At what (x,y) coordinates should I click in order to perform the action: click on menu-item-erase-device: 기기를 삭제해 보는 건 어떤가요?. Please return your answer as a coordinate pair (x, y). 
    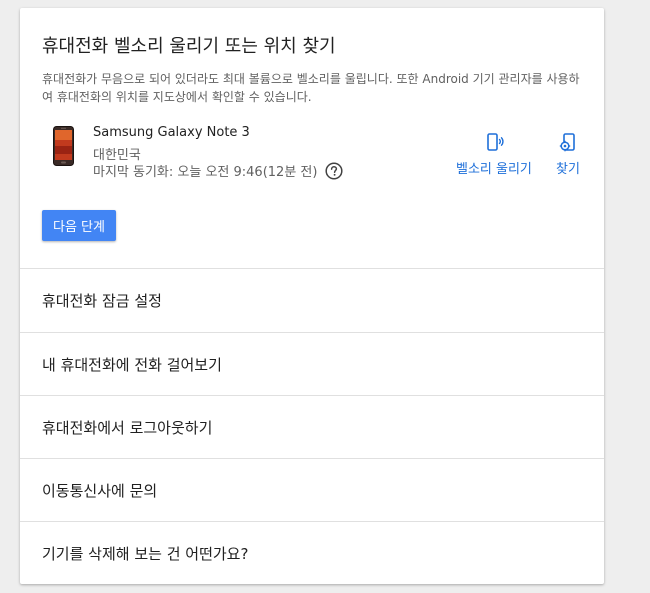
    Looking at the image, I should click on (312, 552).